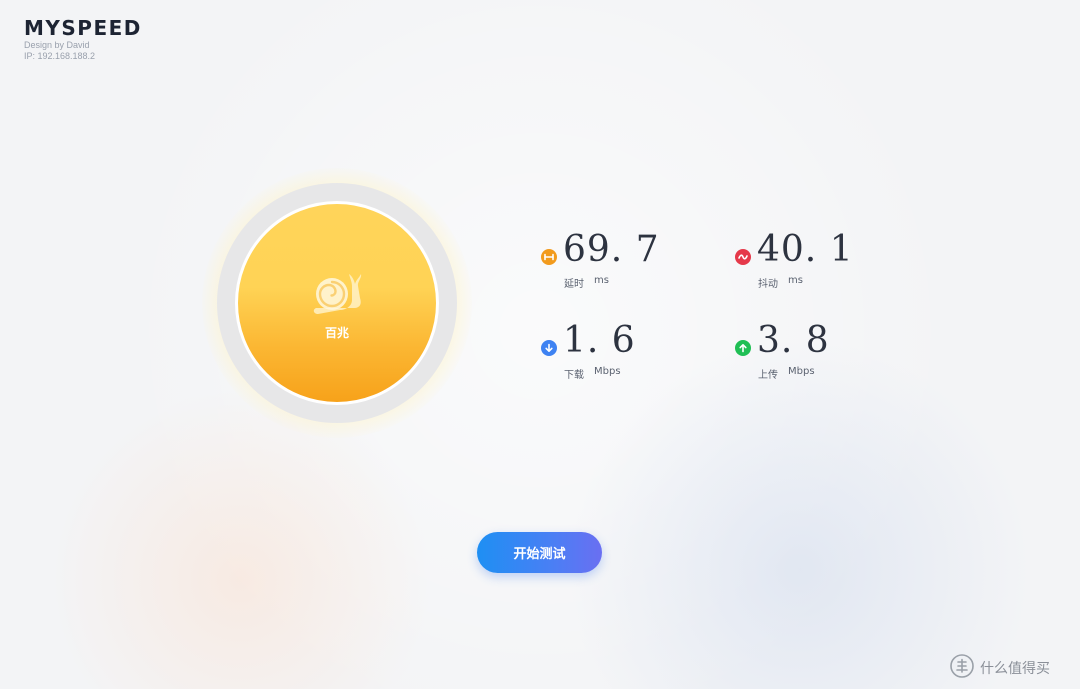 The image size is (1080, 689). Describe the element at coordinates (805, 249) in the screenshot. I see `jitter-value: 40. 1` at that location.